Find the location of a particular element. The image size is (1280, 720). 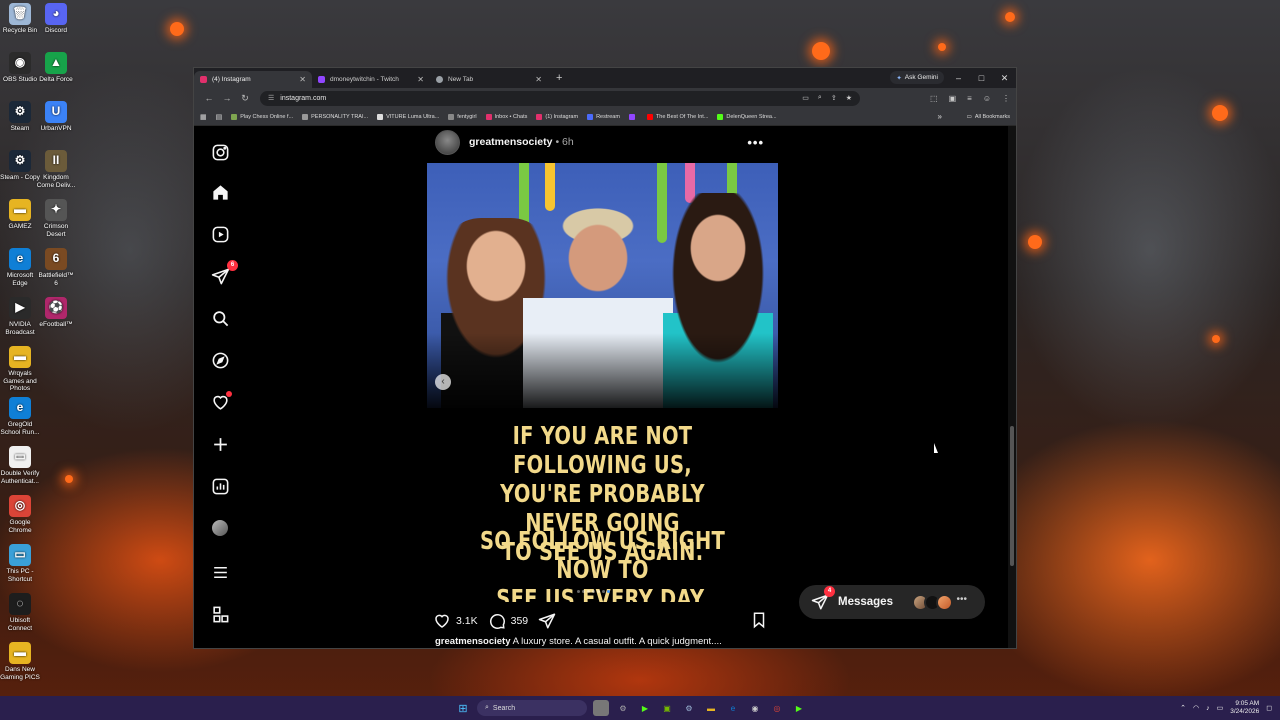

battery-icon: ▭ is located at coordinates (1220, 708).